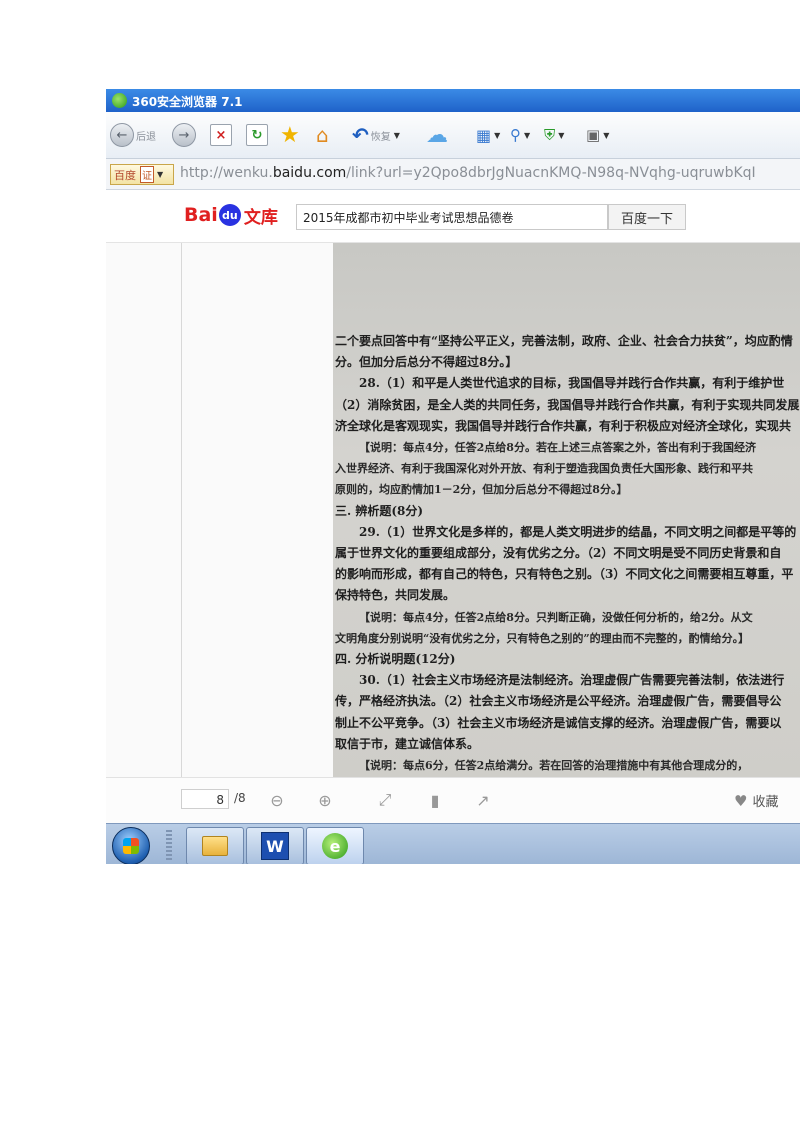 The width and height of the screenshot is (800, 1132). I want to click on home-button: ⌂, so click(322, 135).